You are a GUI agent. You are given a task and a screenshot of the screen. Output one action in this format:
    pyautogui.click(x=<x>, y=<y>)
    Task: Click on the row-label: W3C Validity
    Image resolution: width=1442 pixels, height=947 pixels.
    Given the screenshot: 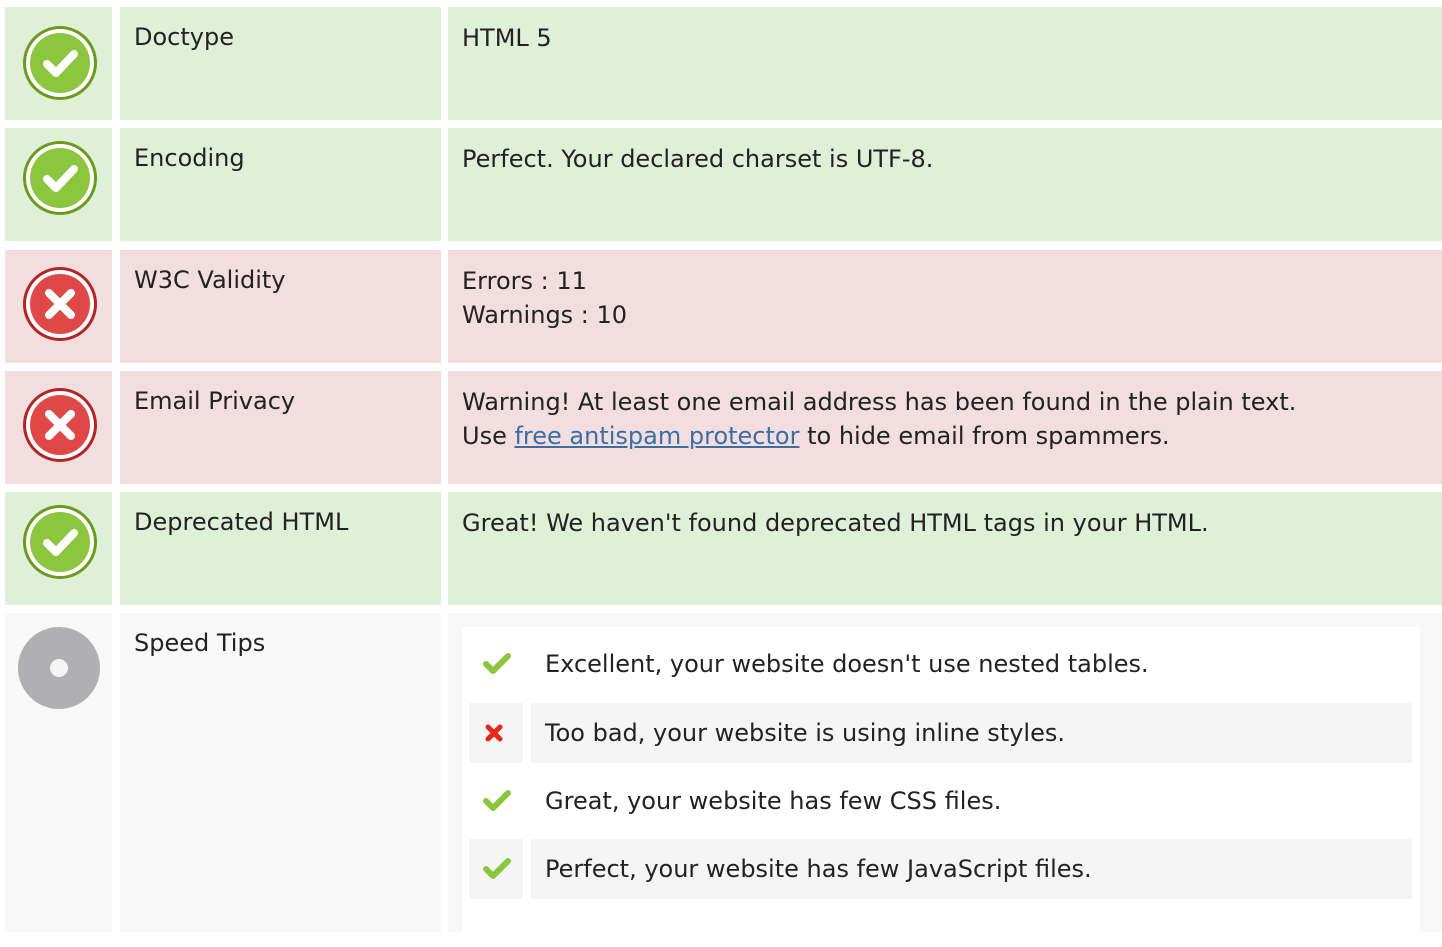 What is the action you would take?
    pyautogui.click(x=280, y=306)
    